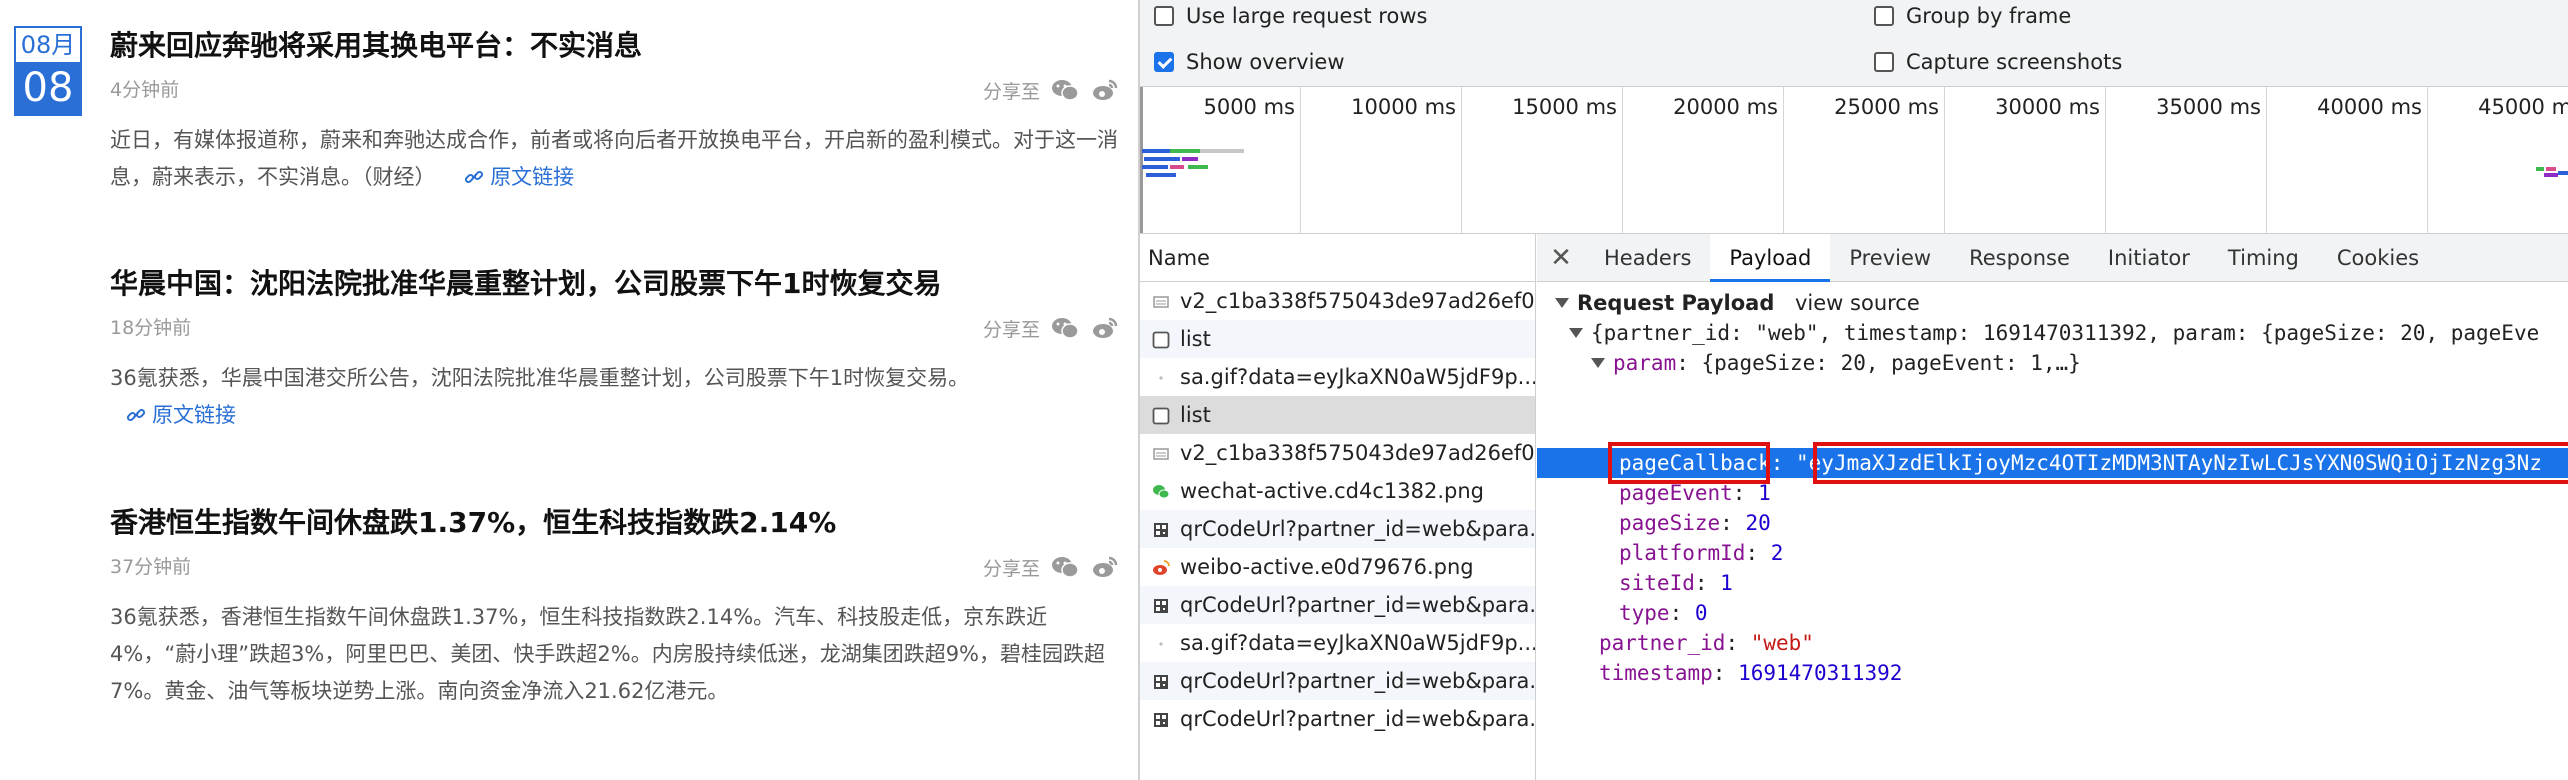 The image size is (2568, 780). What do you see at coordinates (1195, 339) in the screenshot?
I see `request-name: list` at bounding box center [1195, 339].